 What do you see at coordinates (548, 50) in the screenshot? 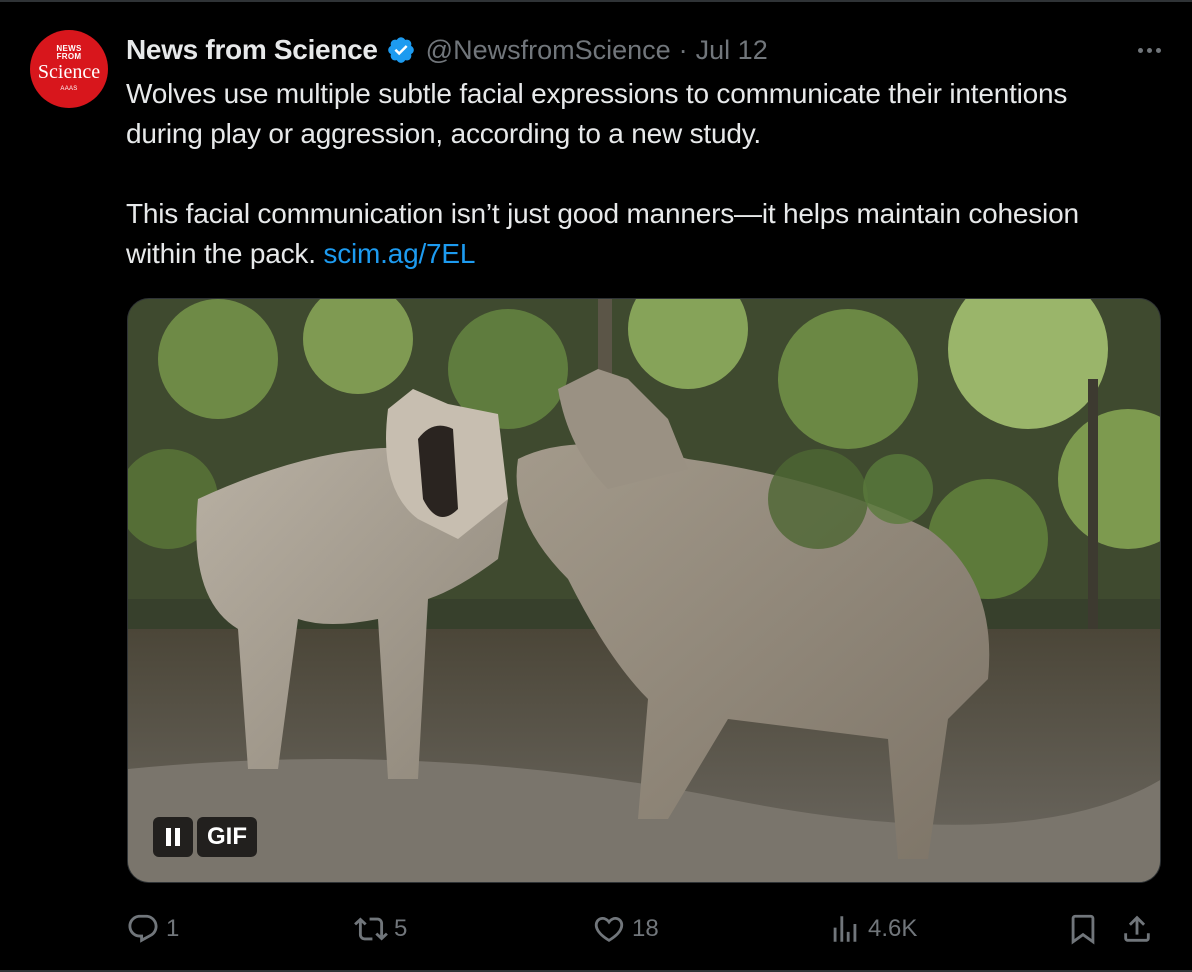
I see `author-handle: @NewsfromScience` at bounding box center [548, 50].